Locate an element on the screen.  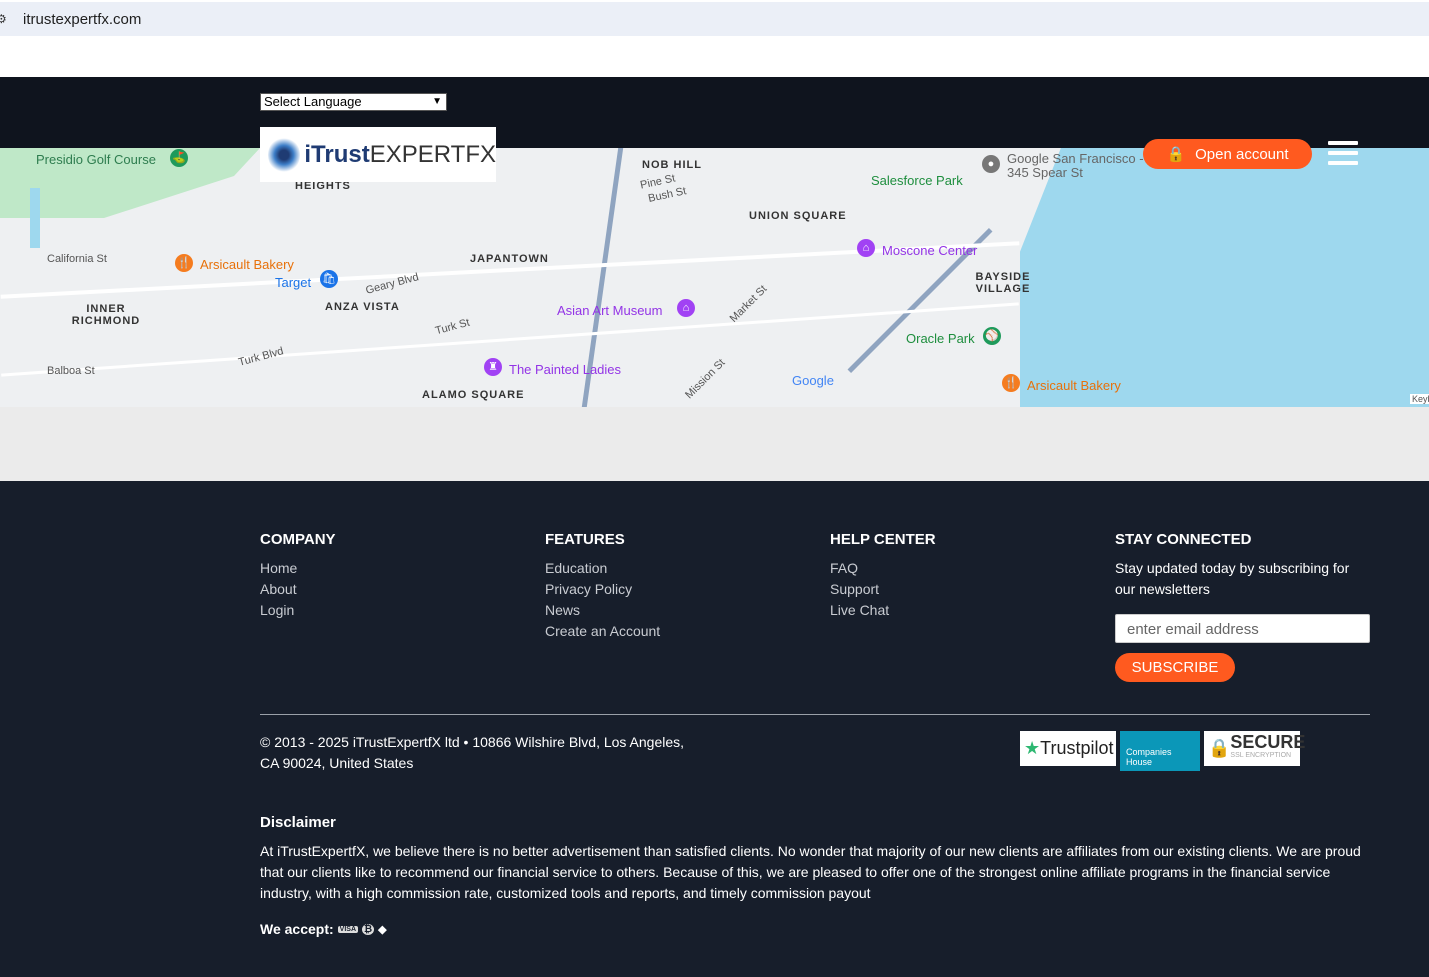
open-account-label: Open account is located at coordinates (1242, 154).